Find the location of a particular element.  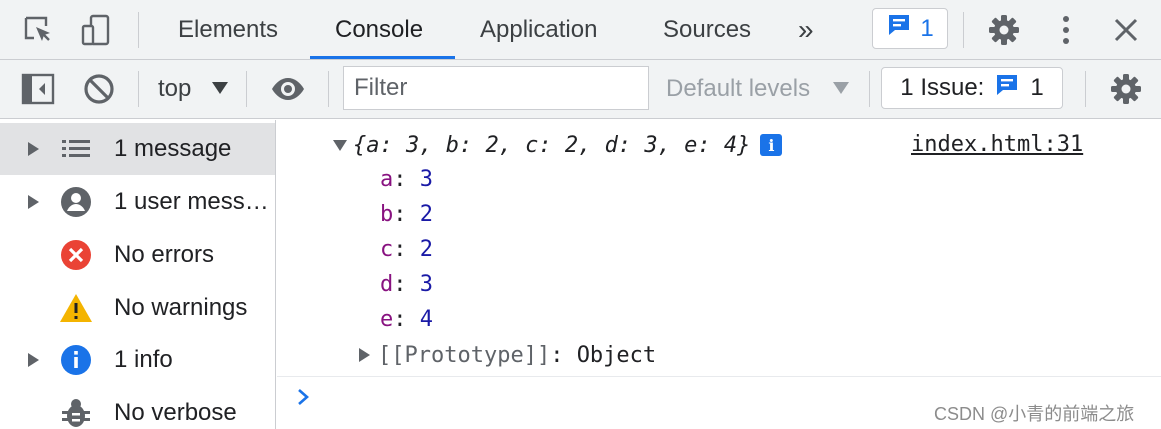

eye-icon is located at coordinates (288, 89).